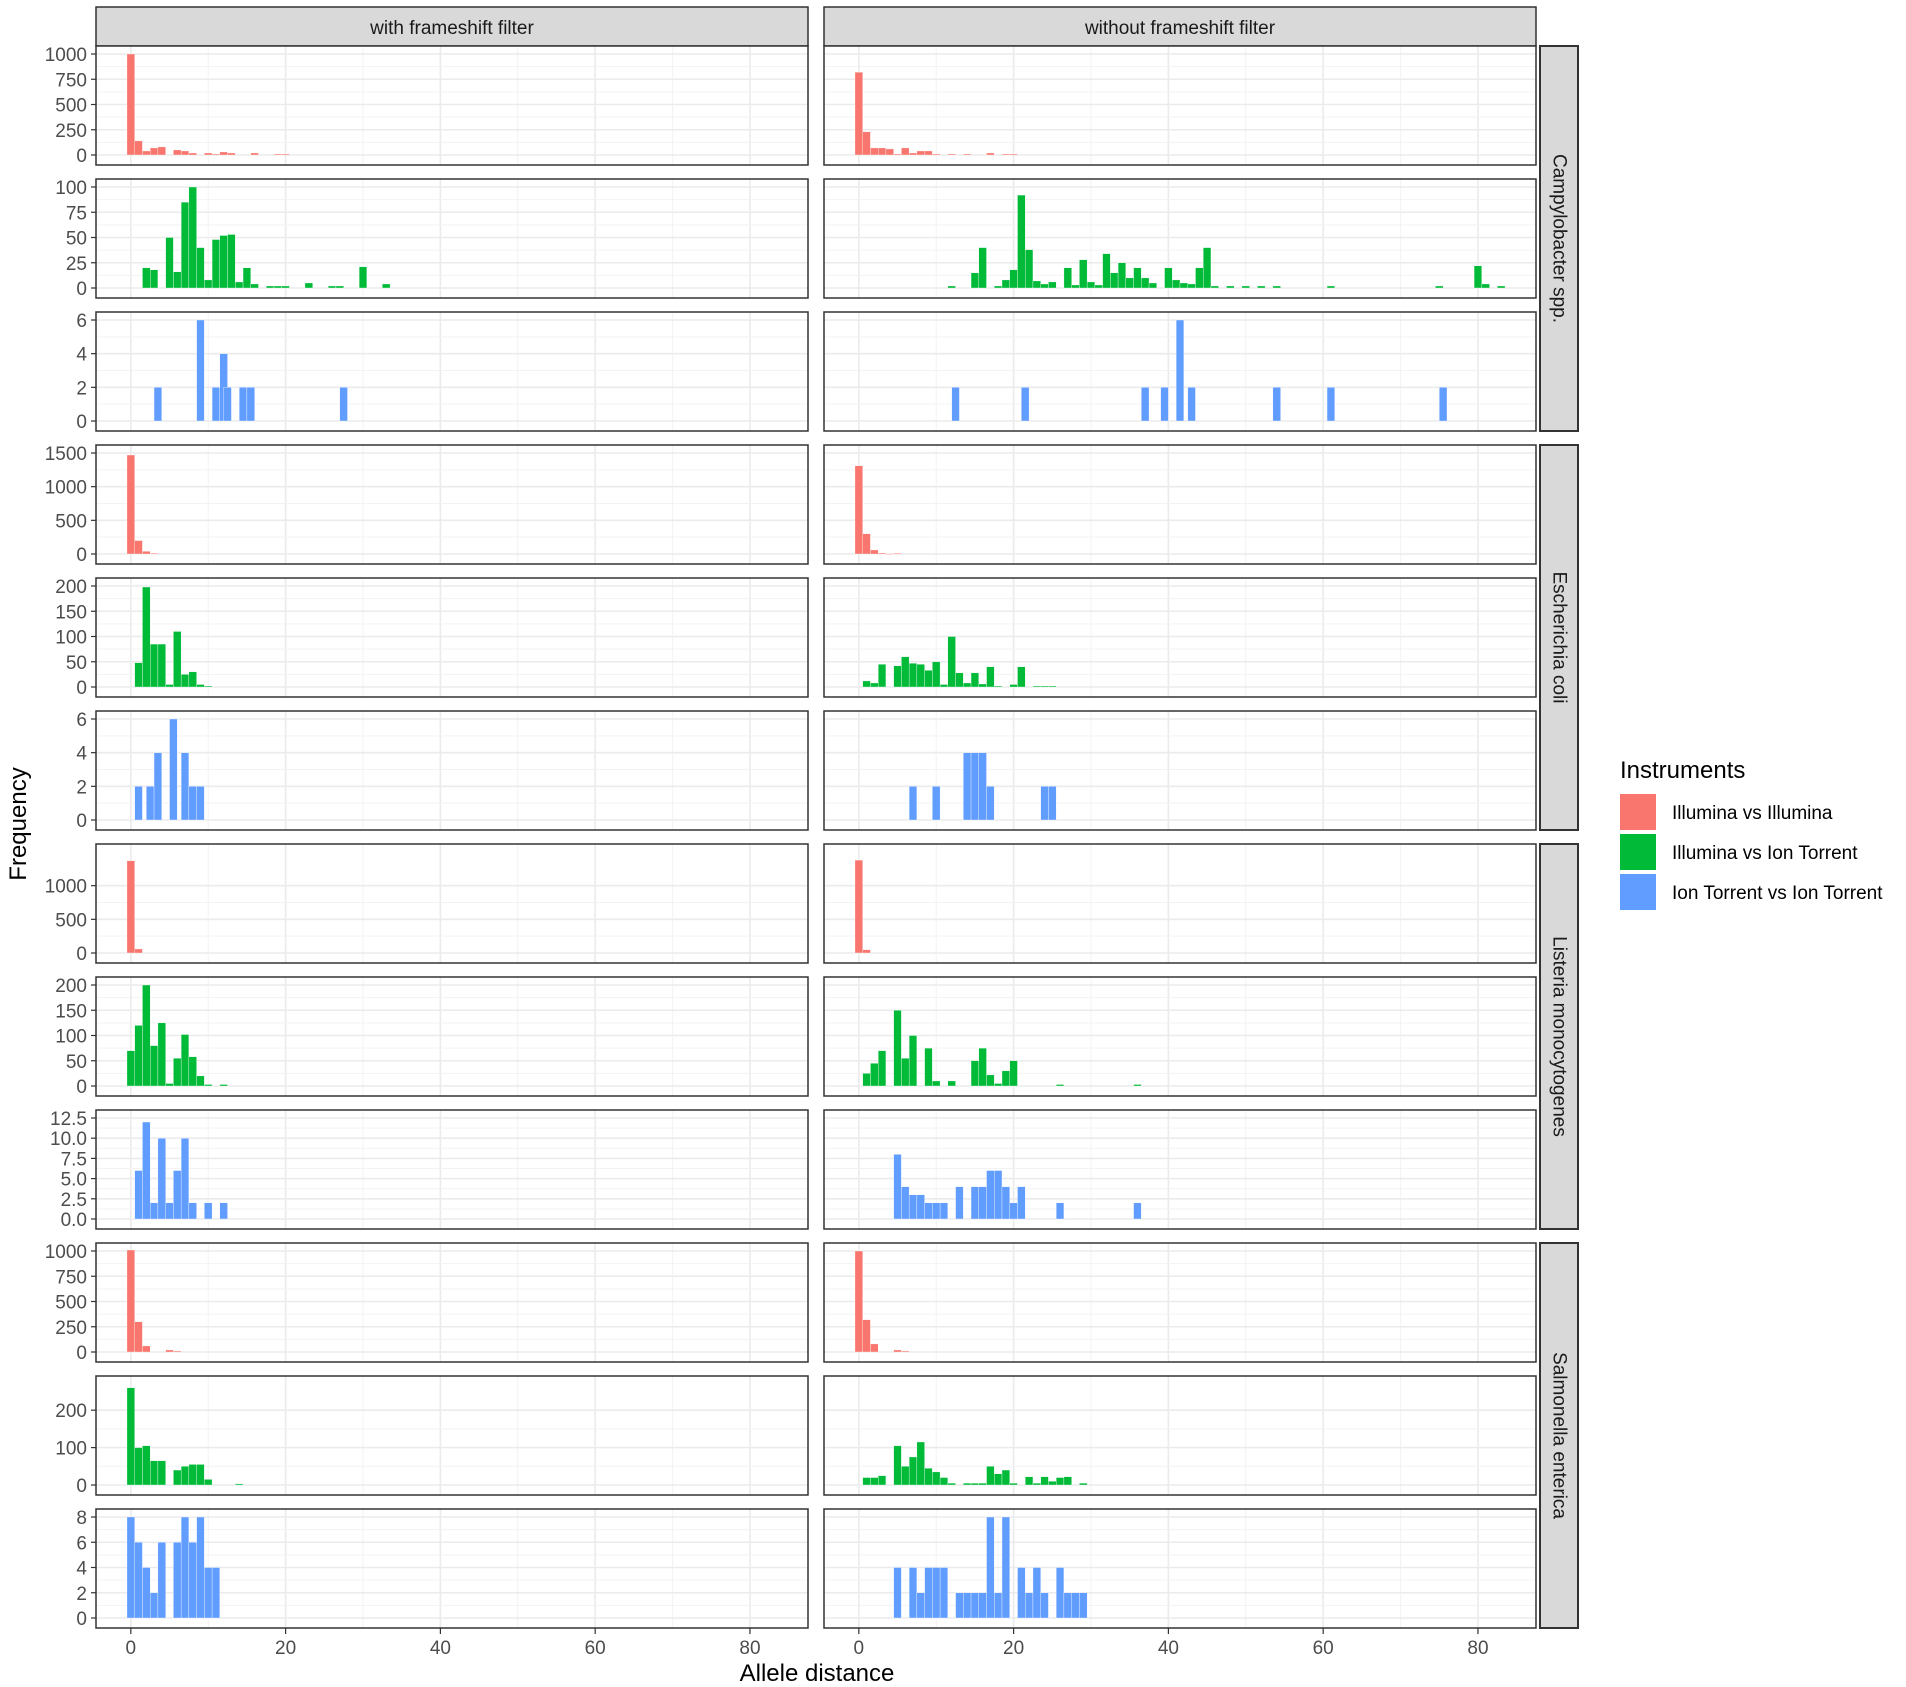  What do you see at coordinates (81, 1543) in the screenshot?
I see `y-tick-label: 6` at bounding box center [81, 1543].